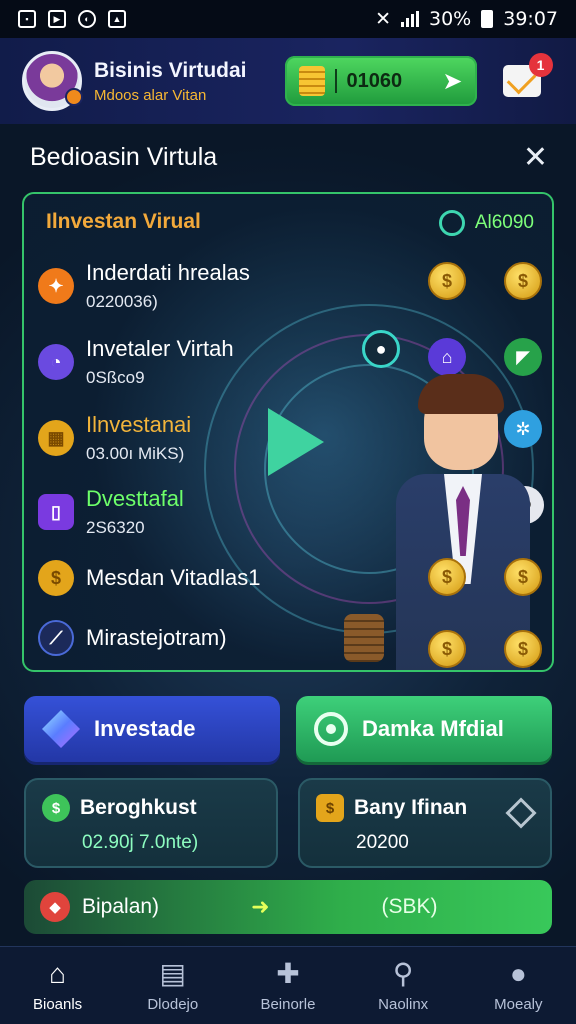  I want to click on row-title: Mirastejotram), so click(156, 637).